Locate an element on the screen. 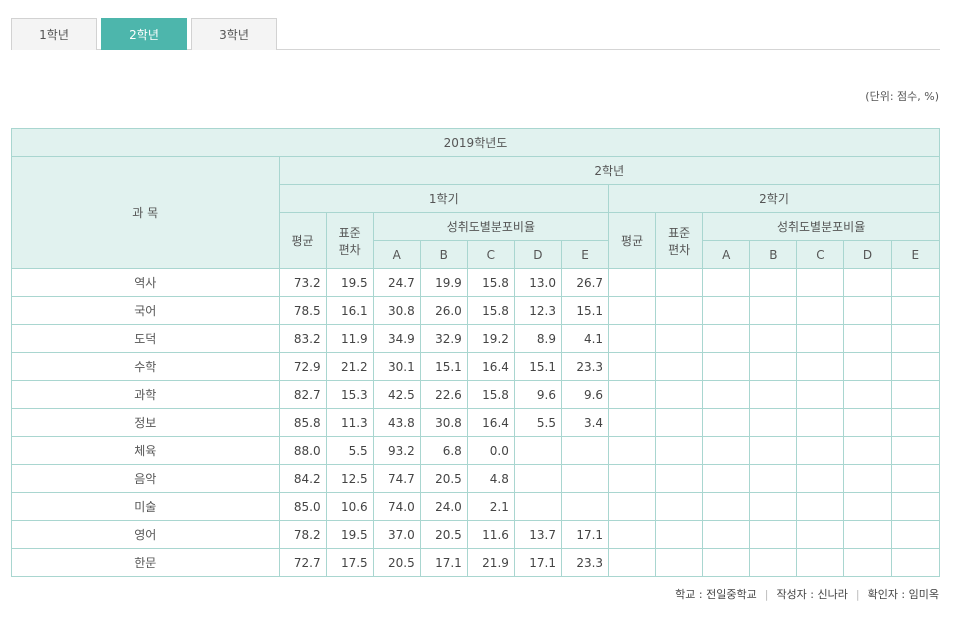  s1-dist-header: 성취도별분포비율 is located at coordinates (491, 226).